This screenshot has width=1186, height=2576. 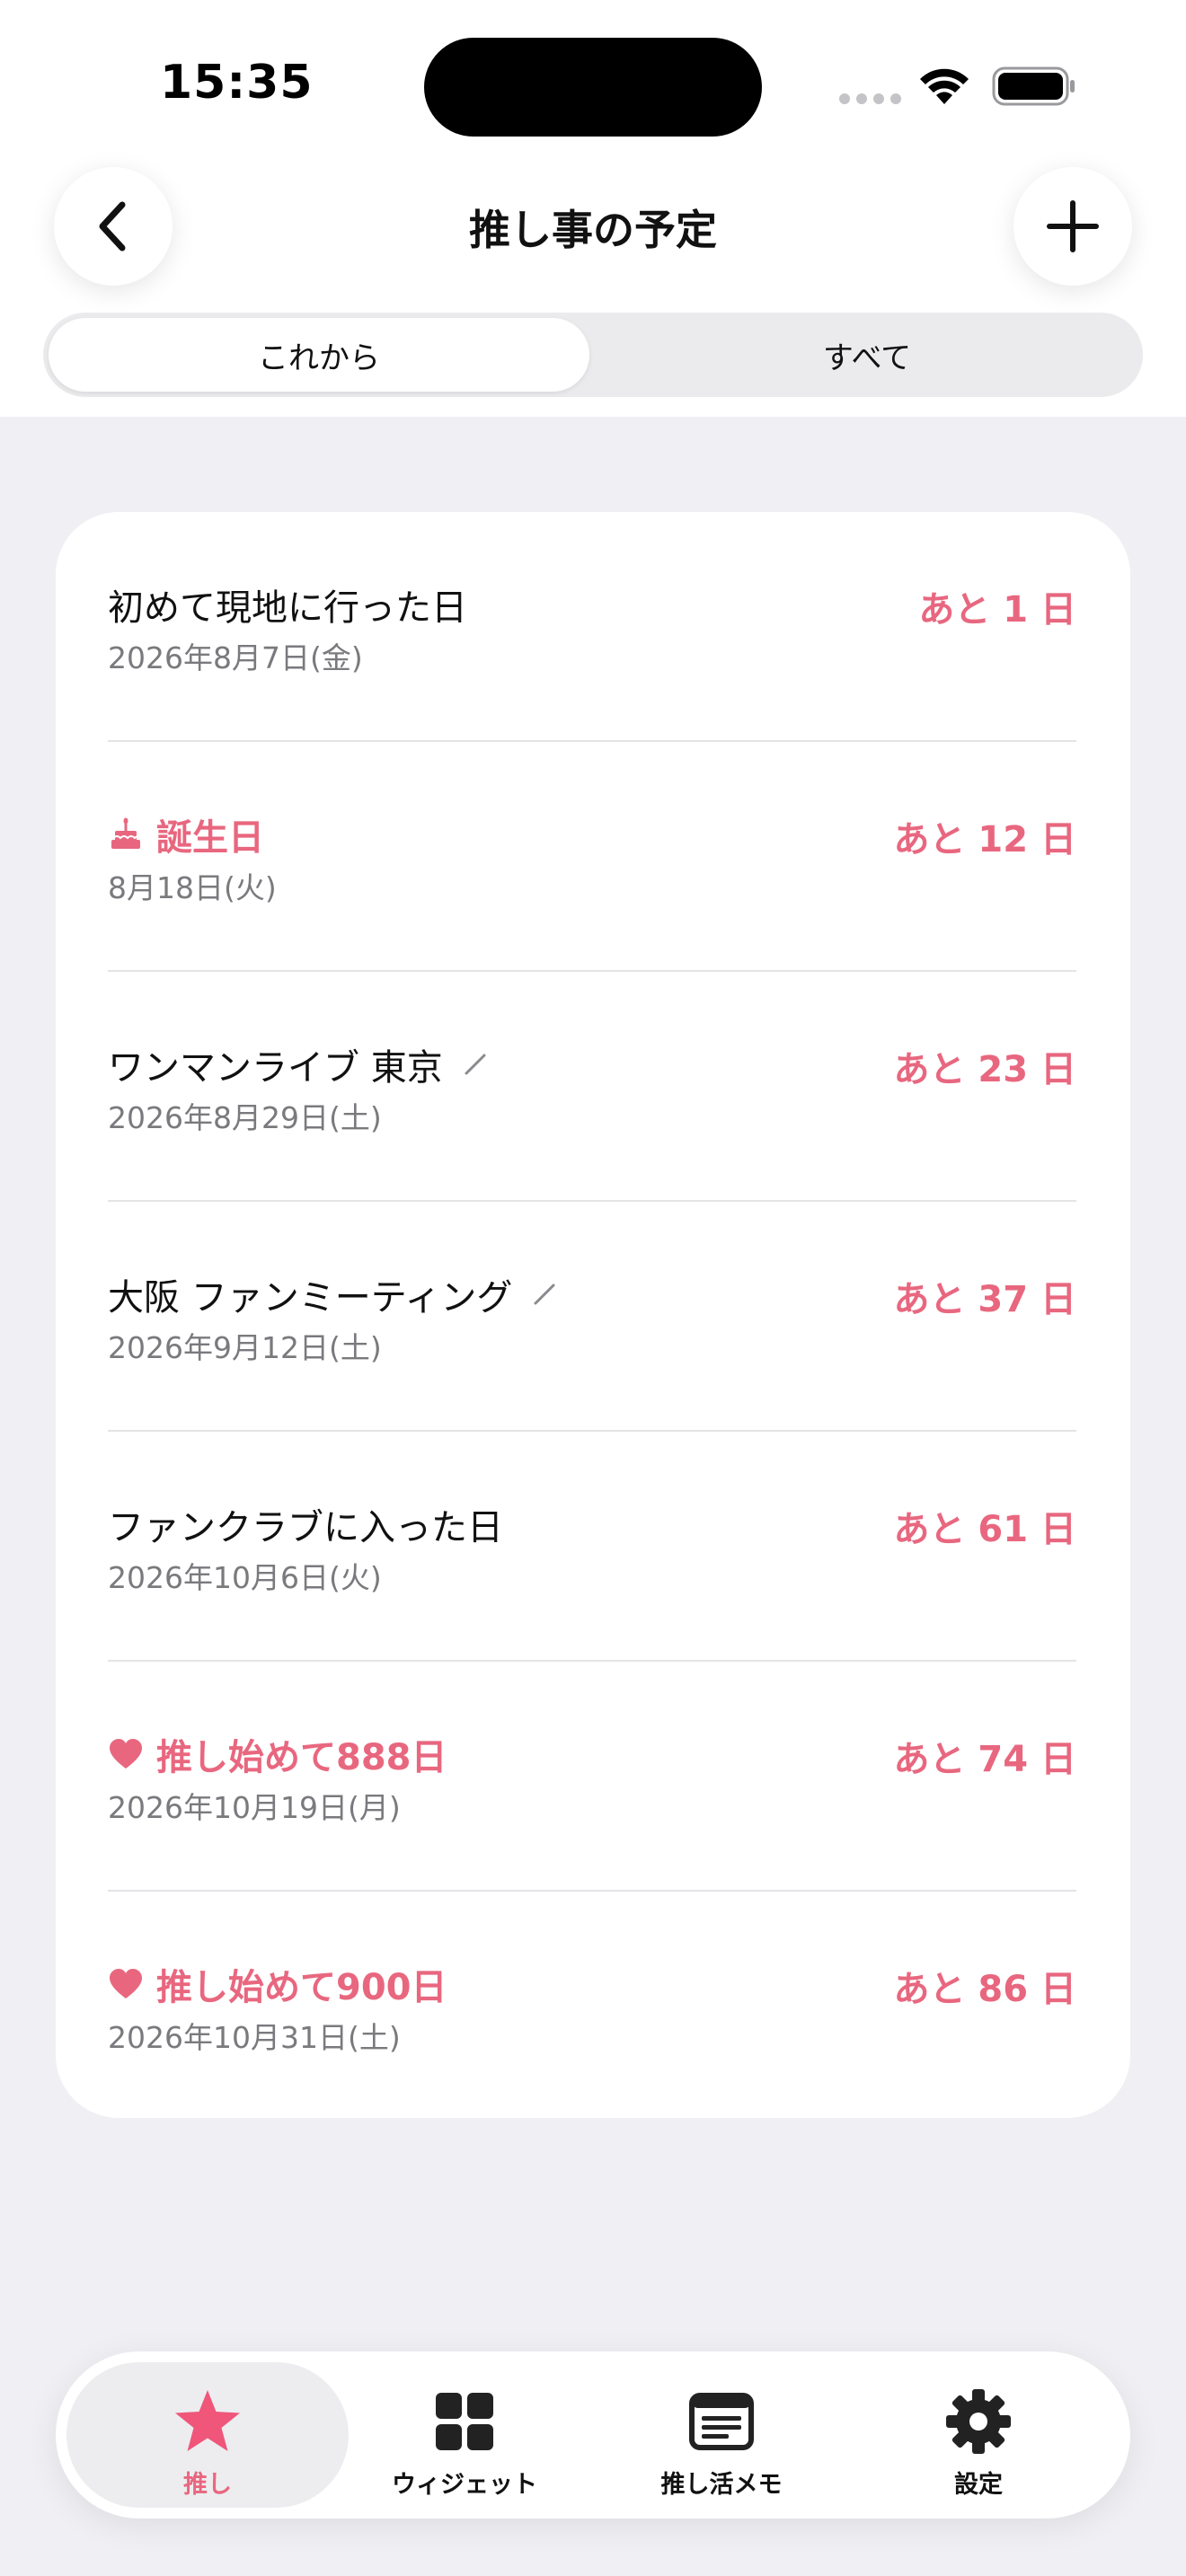 What do you see at coordinates (984, 1069) in the screenshot?
I see `event-countdown: あと 23 日` at bounding box center [984, 1069].